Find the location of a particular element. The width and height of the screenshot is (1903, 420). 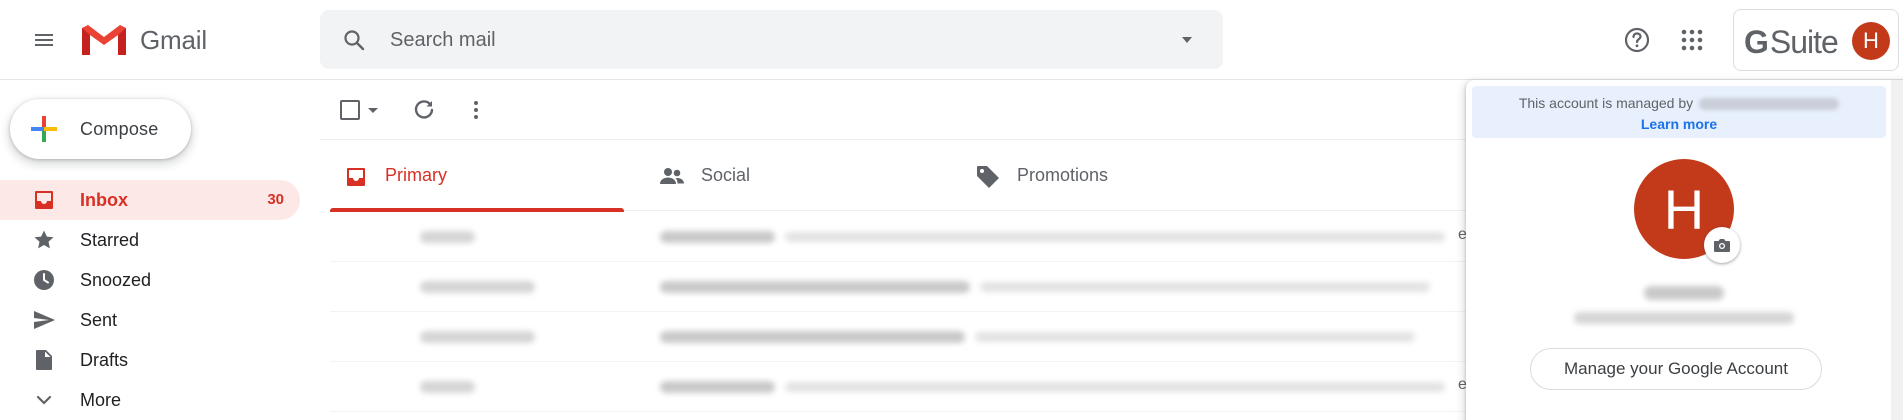

tab-label: Primary is located at coordinates (416, 175).